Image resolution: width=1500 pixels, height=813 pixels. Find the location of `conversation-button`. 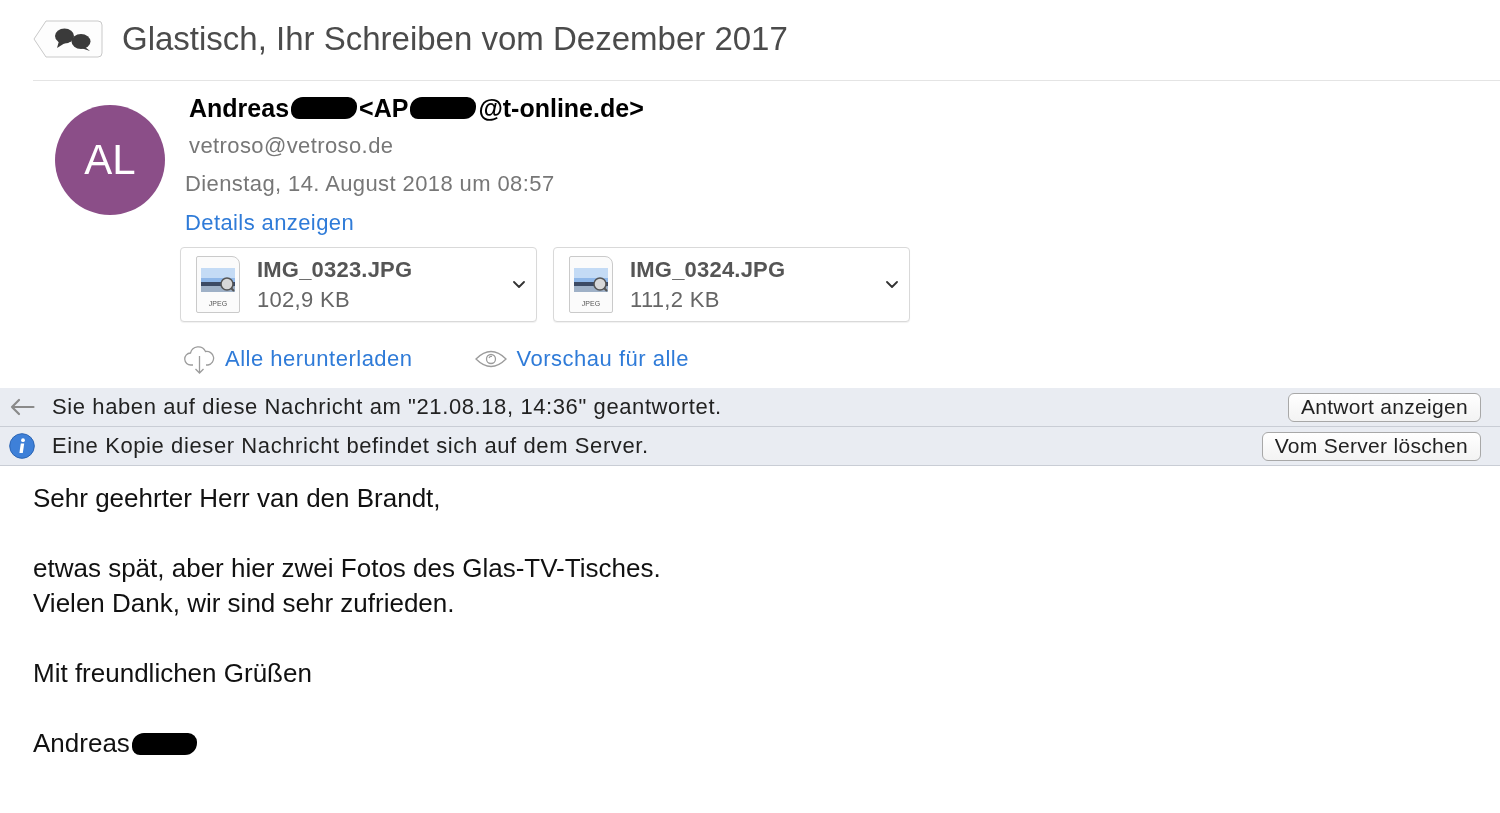

conversation-button is located at coordinates (68, 39).